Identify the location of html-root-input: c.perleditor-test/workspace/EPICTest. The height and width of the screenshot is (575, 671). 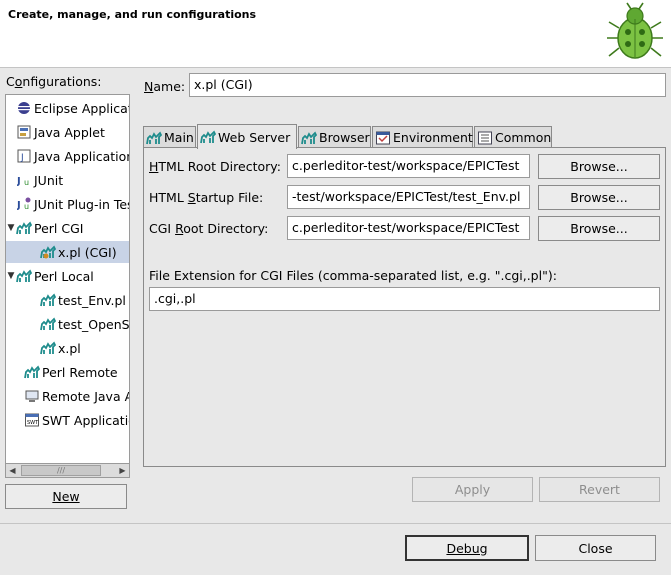
(408, 166).